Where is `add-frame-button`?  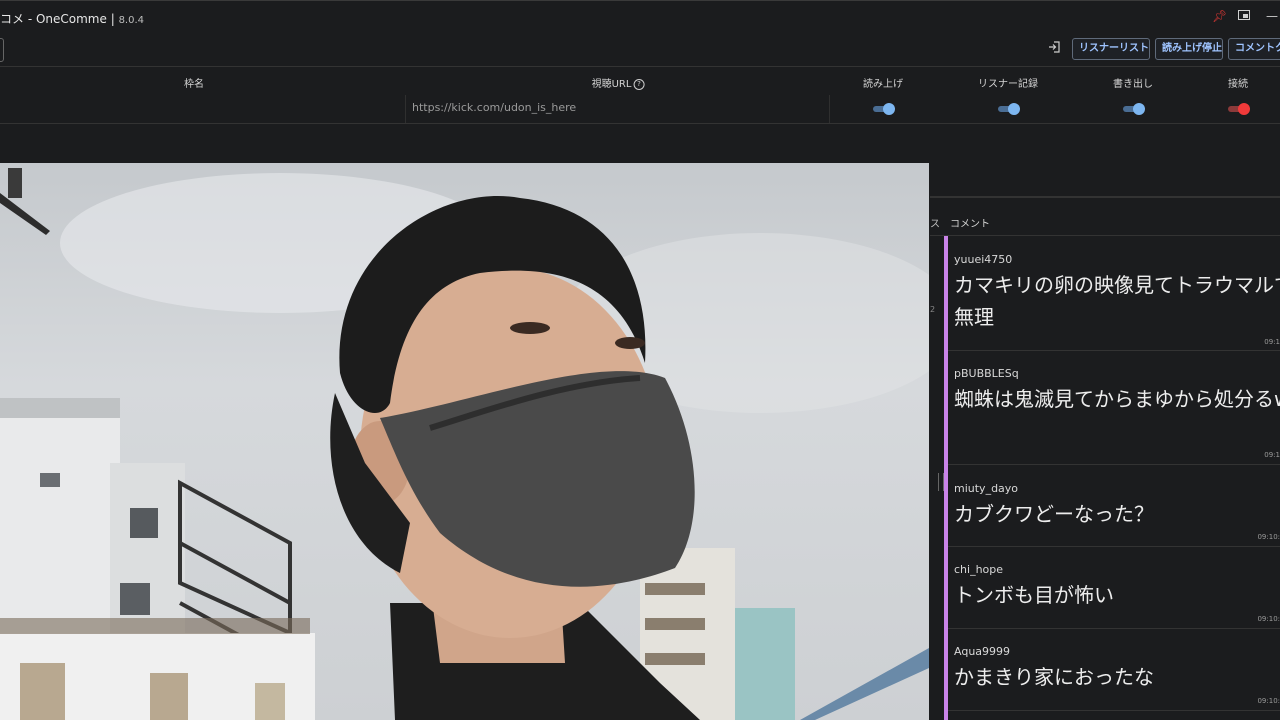
add-frame-button is located at coordinates (2, 50).